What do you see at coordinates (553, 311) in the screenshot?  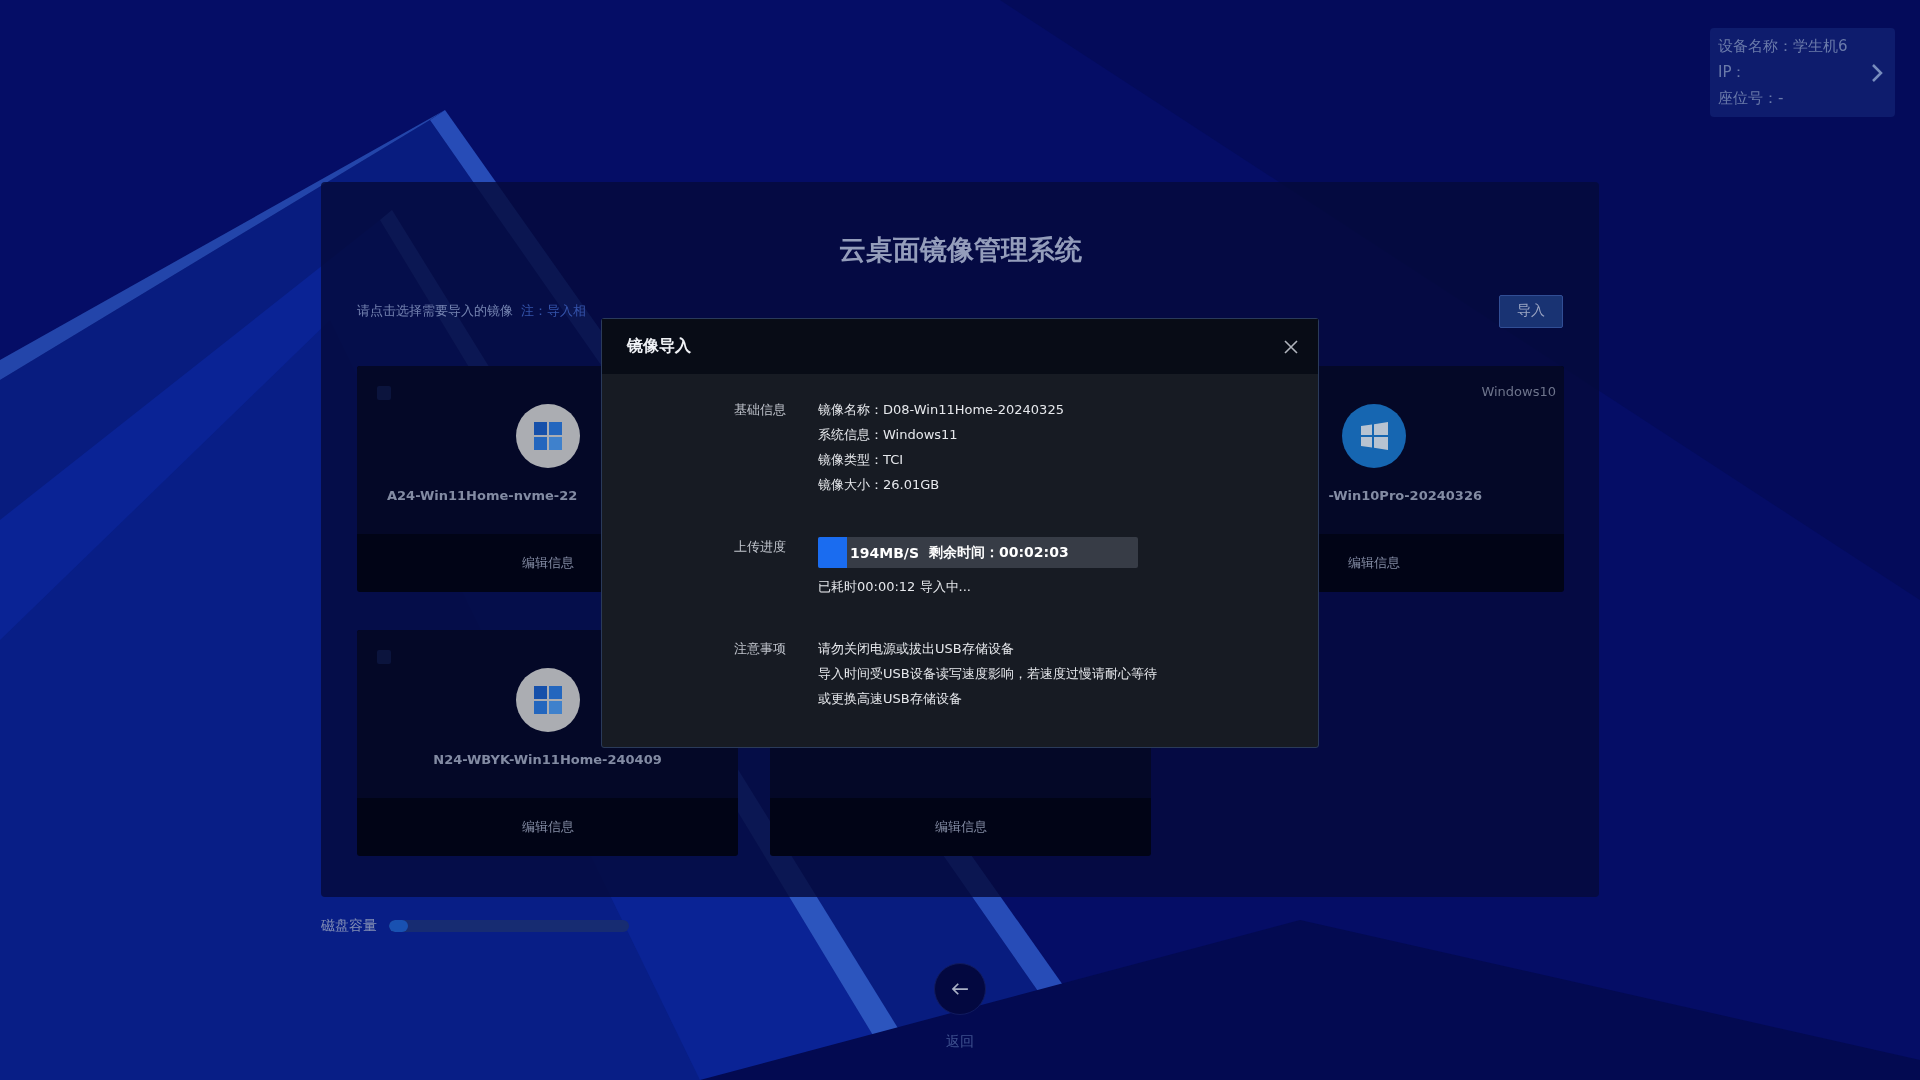 I see `note-text: 注：导入相` at bounding box center [553, 311].